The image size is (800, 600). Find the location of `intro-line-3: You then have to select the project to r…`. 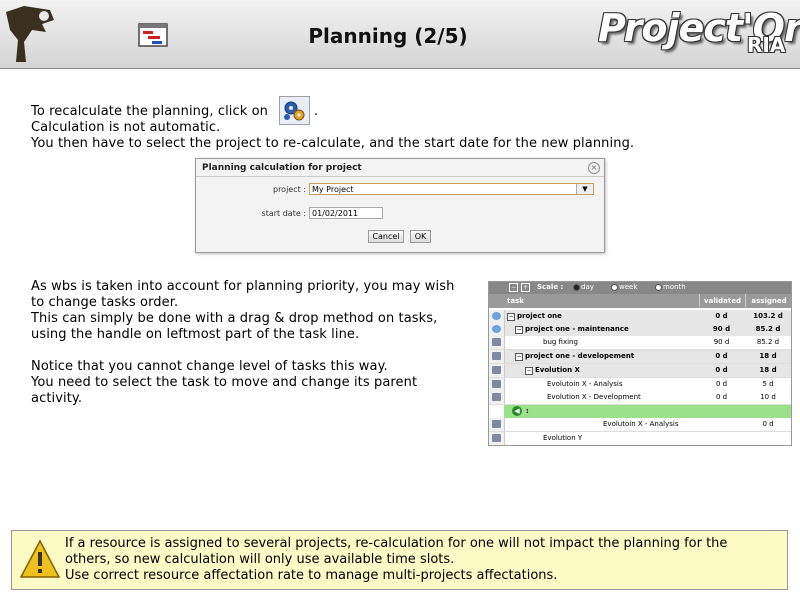

intro-line-3: You then have to select the project to r… is located at coordinates (333, 143).